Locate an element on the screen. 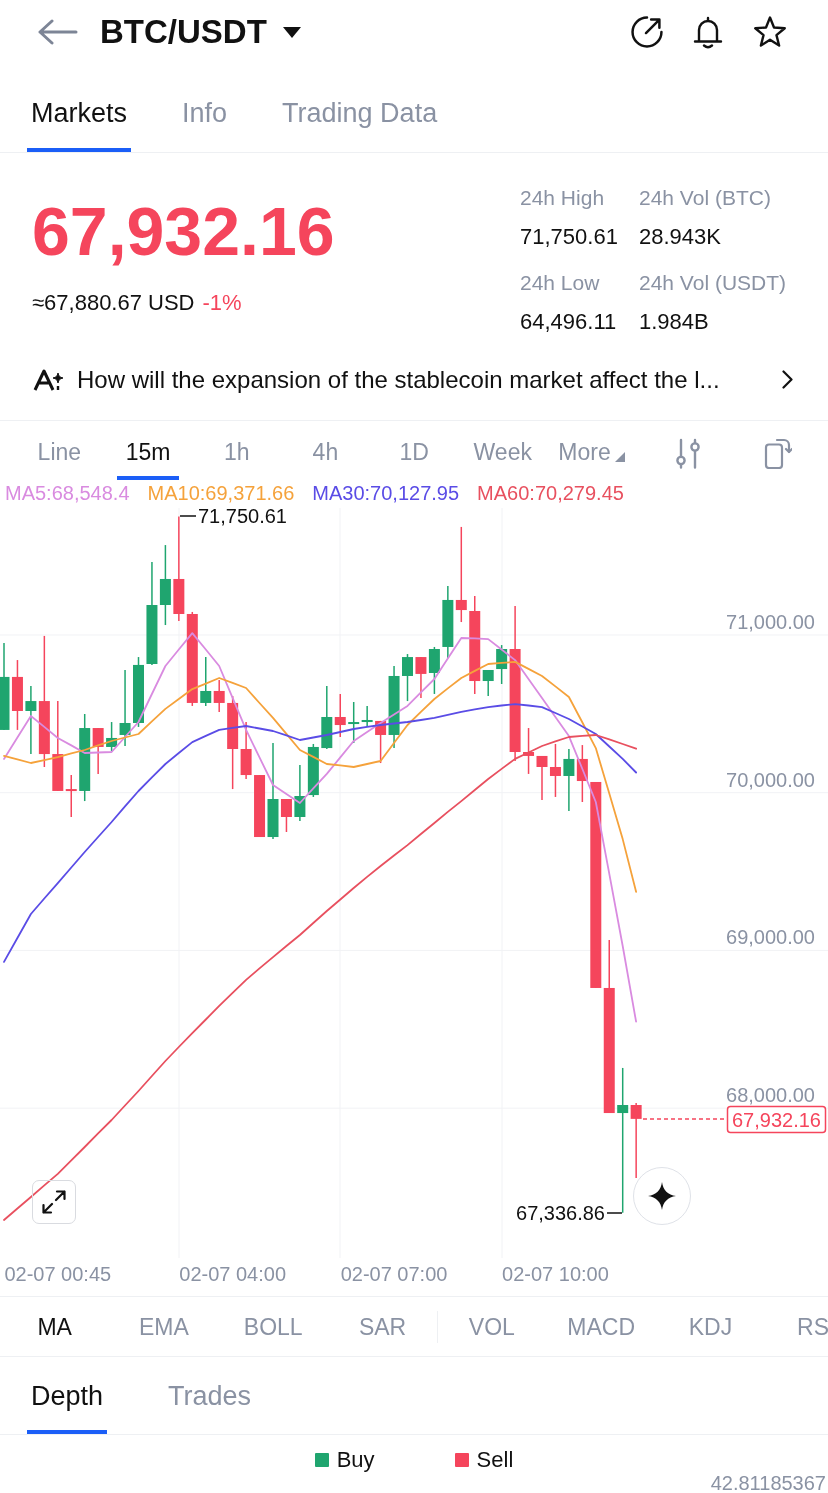 This screenshot has height=1493, width=828. time-axis-label: 02-07 10:00 is located at coordinates (555, 1274).